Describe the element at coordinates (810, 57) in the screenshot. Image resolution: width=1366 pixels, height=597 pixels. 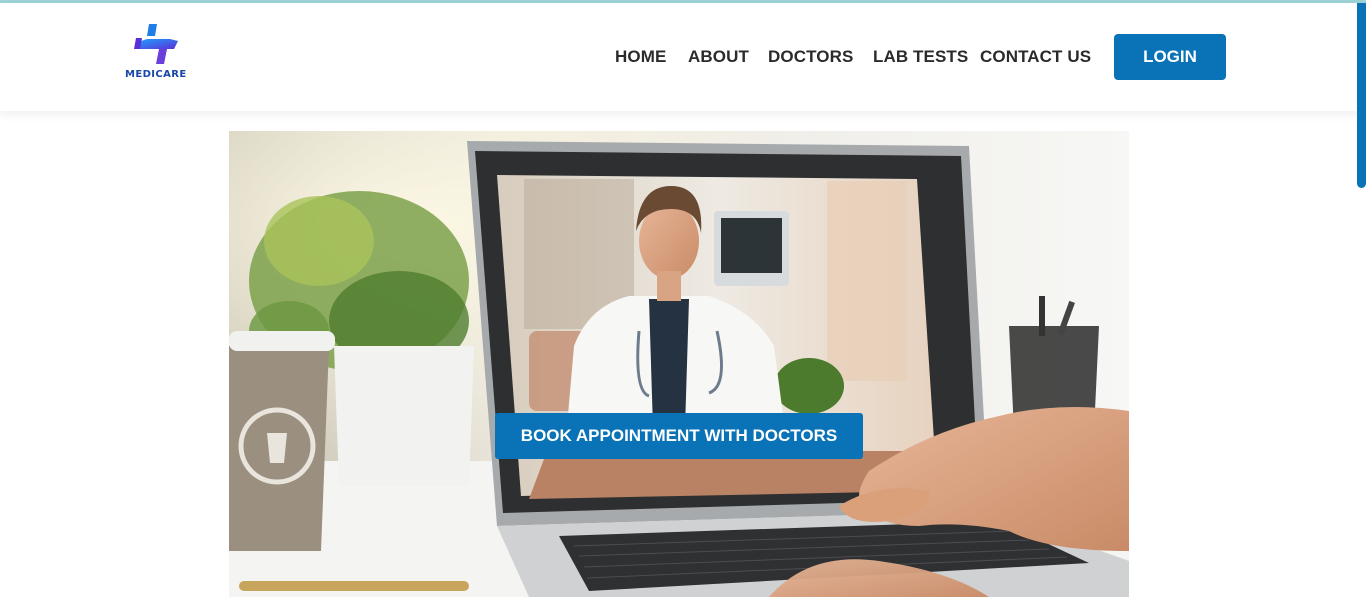
I see `nav-doctors: DOCTORS` at that location.